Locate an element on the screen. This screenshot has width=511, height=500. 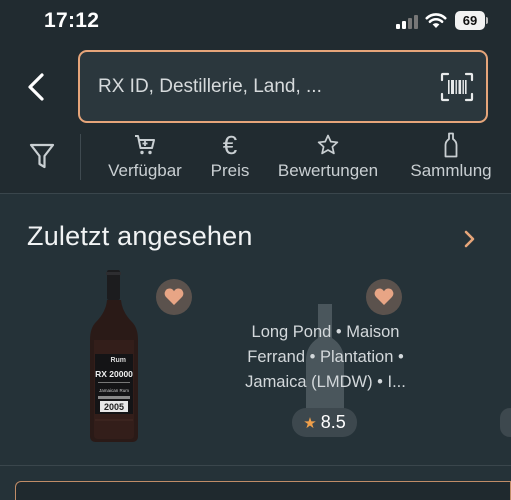
filter-label-verfuegbar: Verfügbar is located at coordinates (145, 170).